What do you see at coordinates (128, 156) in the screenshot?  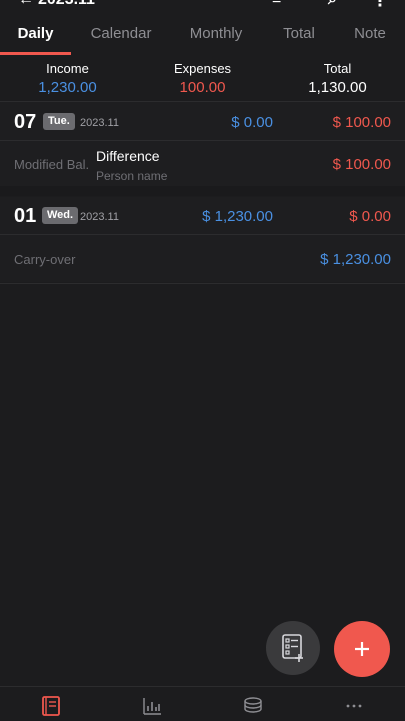 I see `transaction-title: Difference` at bounding box center [128, 156].